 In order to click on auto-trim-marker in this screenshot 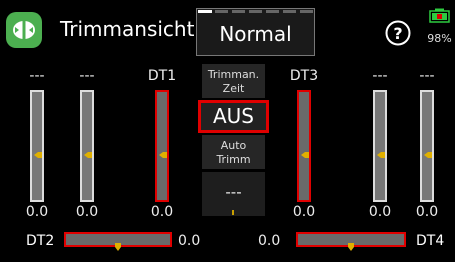, I will do `click(233, 212)`.